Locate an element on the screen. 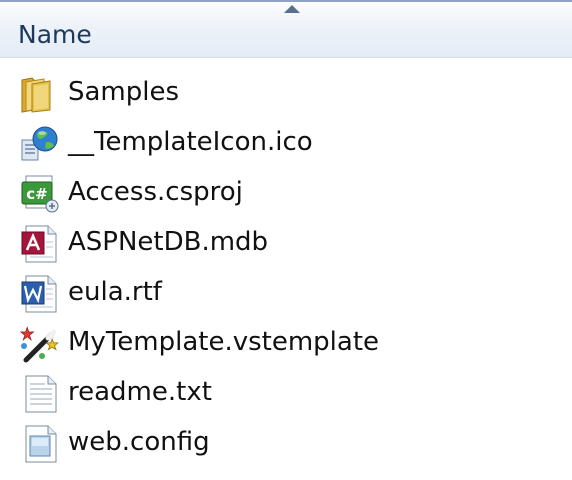  vstemplate-icon is located at coordinates (41, 344).